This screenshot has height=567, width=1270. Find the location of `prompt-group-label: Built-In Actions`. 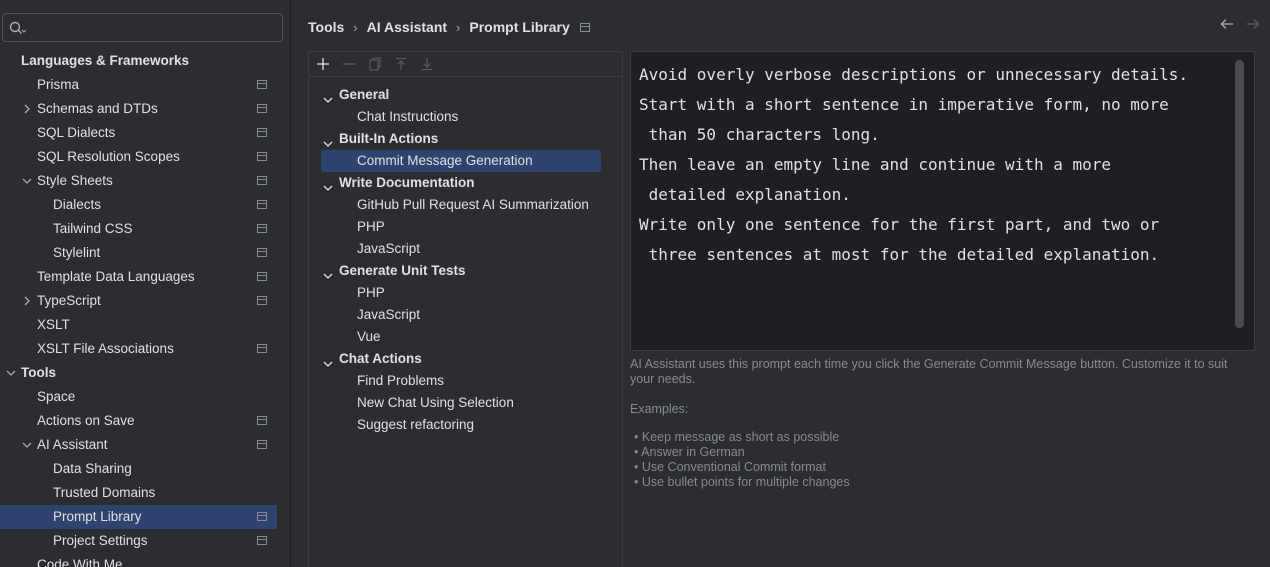

prompt-group-label: Built-In Actions is located at coordinates (389, 138).